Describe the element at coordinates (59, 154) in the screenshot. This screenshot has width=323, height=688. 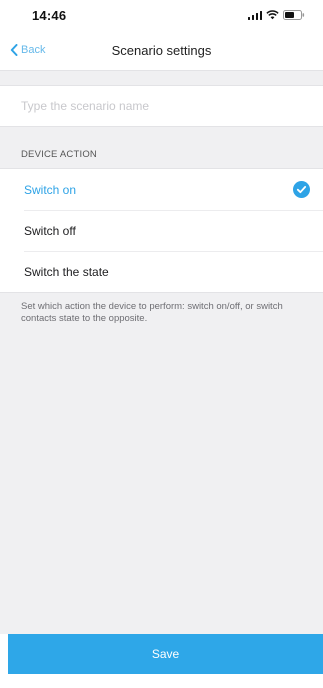
I see `section-header-device-action: DEVICE ACTION` at that location.